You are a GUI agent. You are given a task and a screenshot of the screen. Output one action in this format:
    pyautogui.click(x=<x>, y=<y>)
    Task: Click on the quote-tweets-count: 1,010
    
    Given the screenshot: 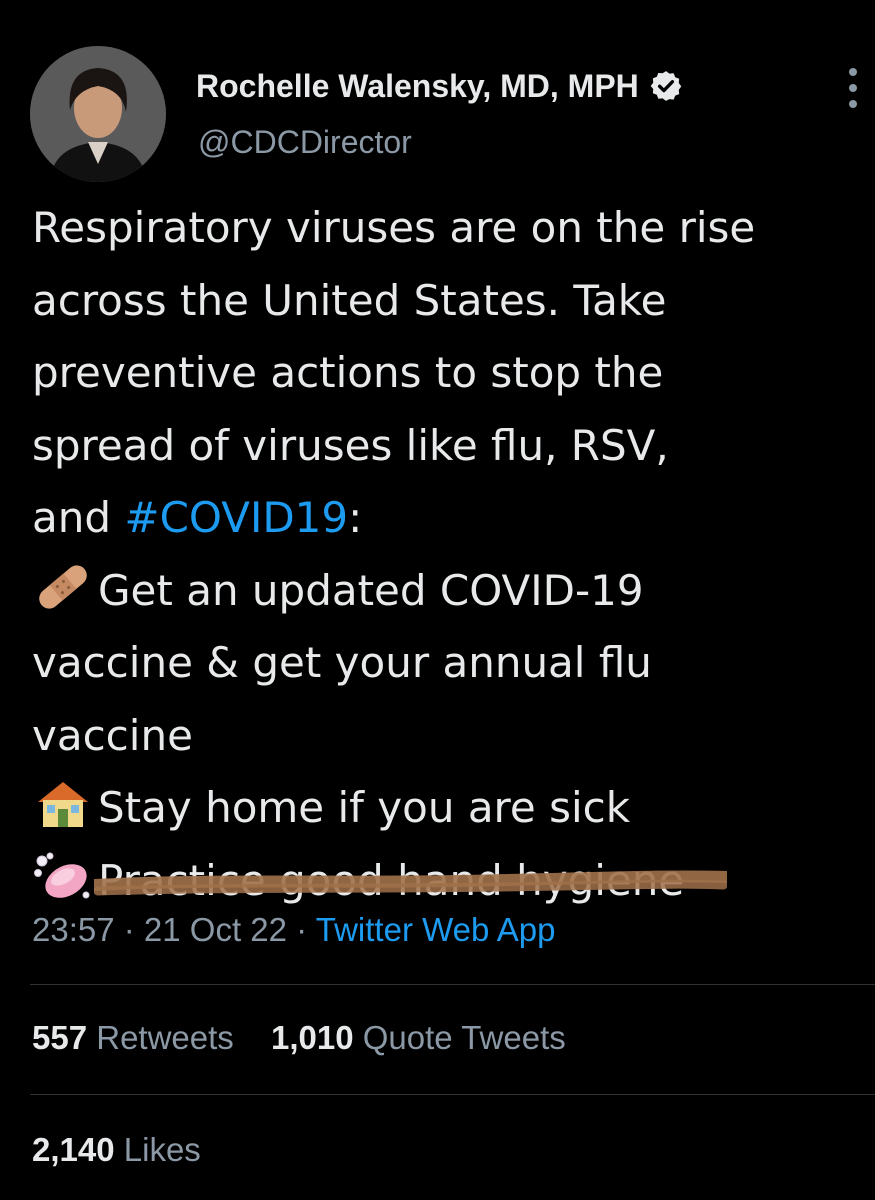 What is the action you would take?
    pyautogui.click(x=312, y=1037)
    